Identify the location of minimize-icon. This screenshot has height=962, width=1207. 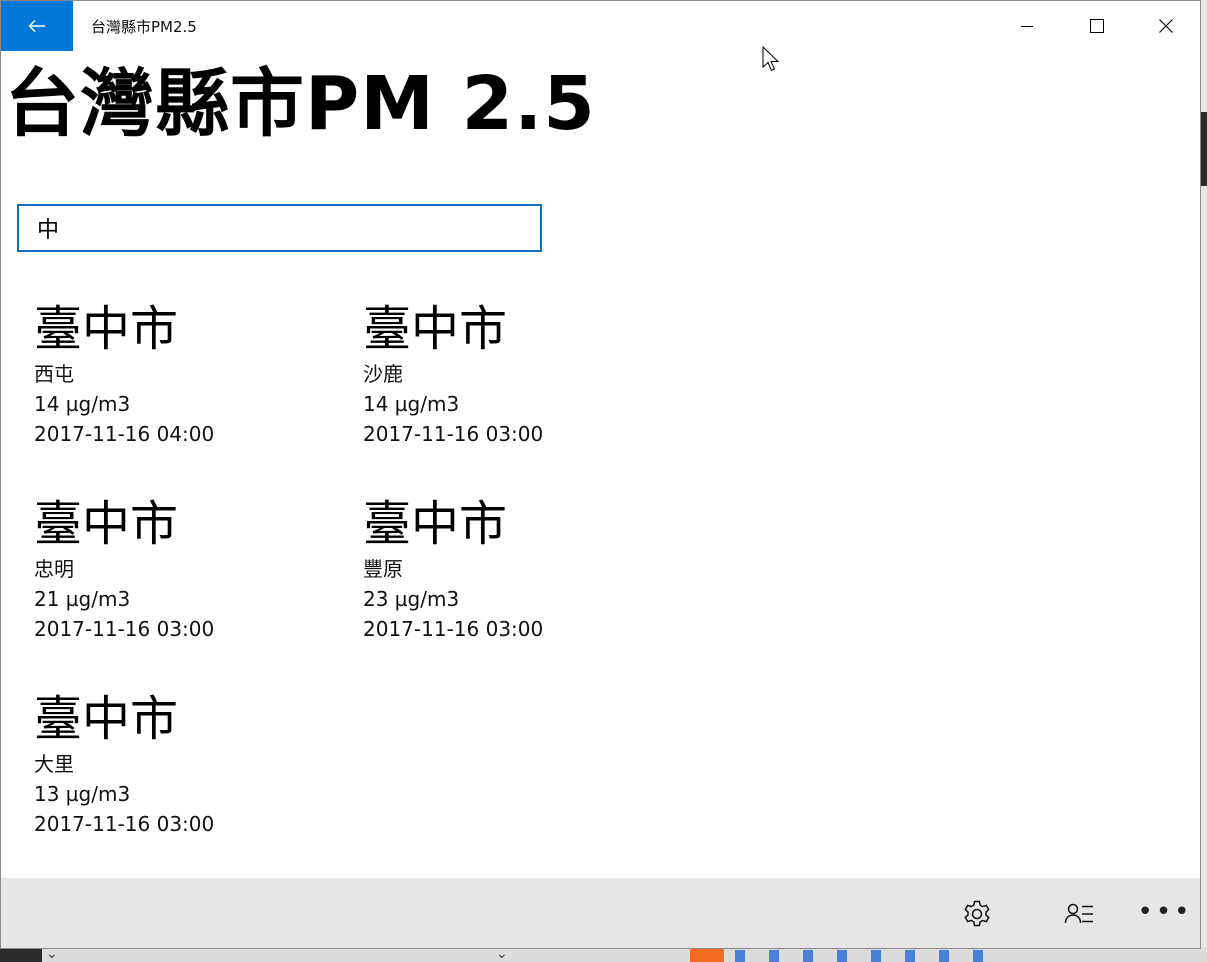
(1027, 26).